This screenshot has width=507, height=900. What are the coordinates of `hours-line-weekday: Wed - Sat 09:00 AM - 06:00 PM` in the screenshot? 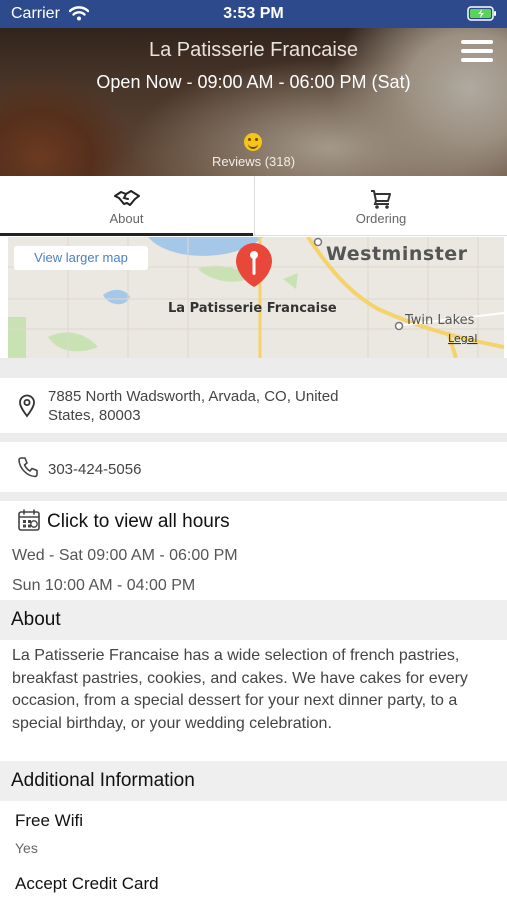 It's located at (125, 555).